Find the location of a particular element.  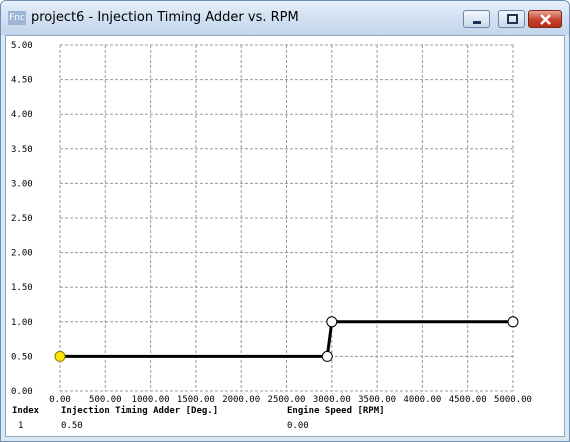

row-x-value: 0.00 is located at coordinates (298, 426).